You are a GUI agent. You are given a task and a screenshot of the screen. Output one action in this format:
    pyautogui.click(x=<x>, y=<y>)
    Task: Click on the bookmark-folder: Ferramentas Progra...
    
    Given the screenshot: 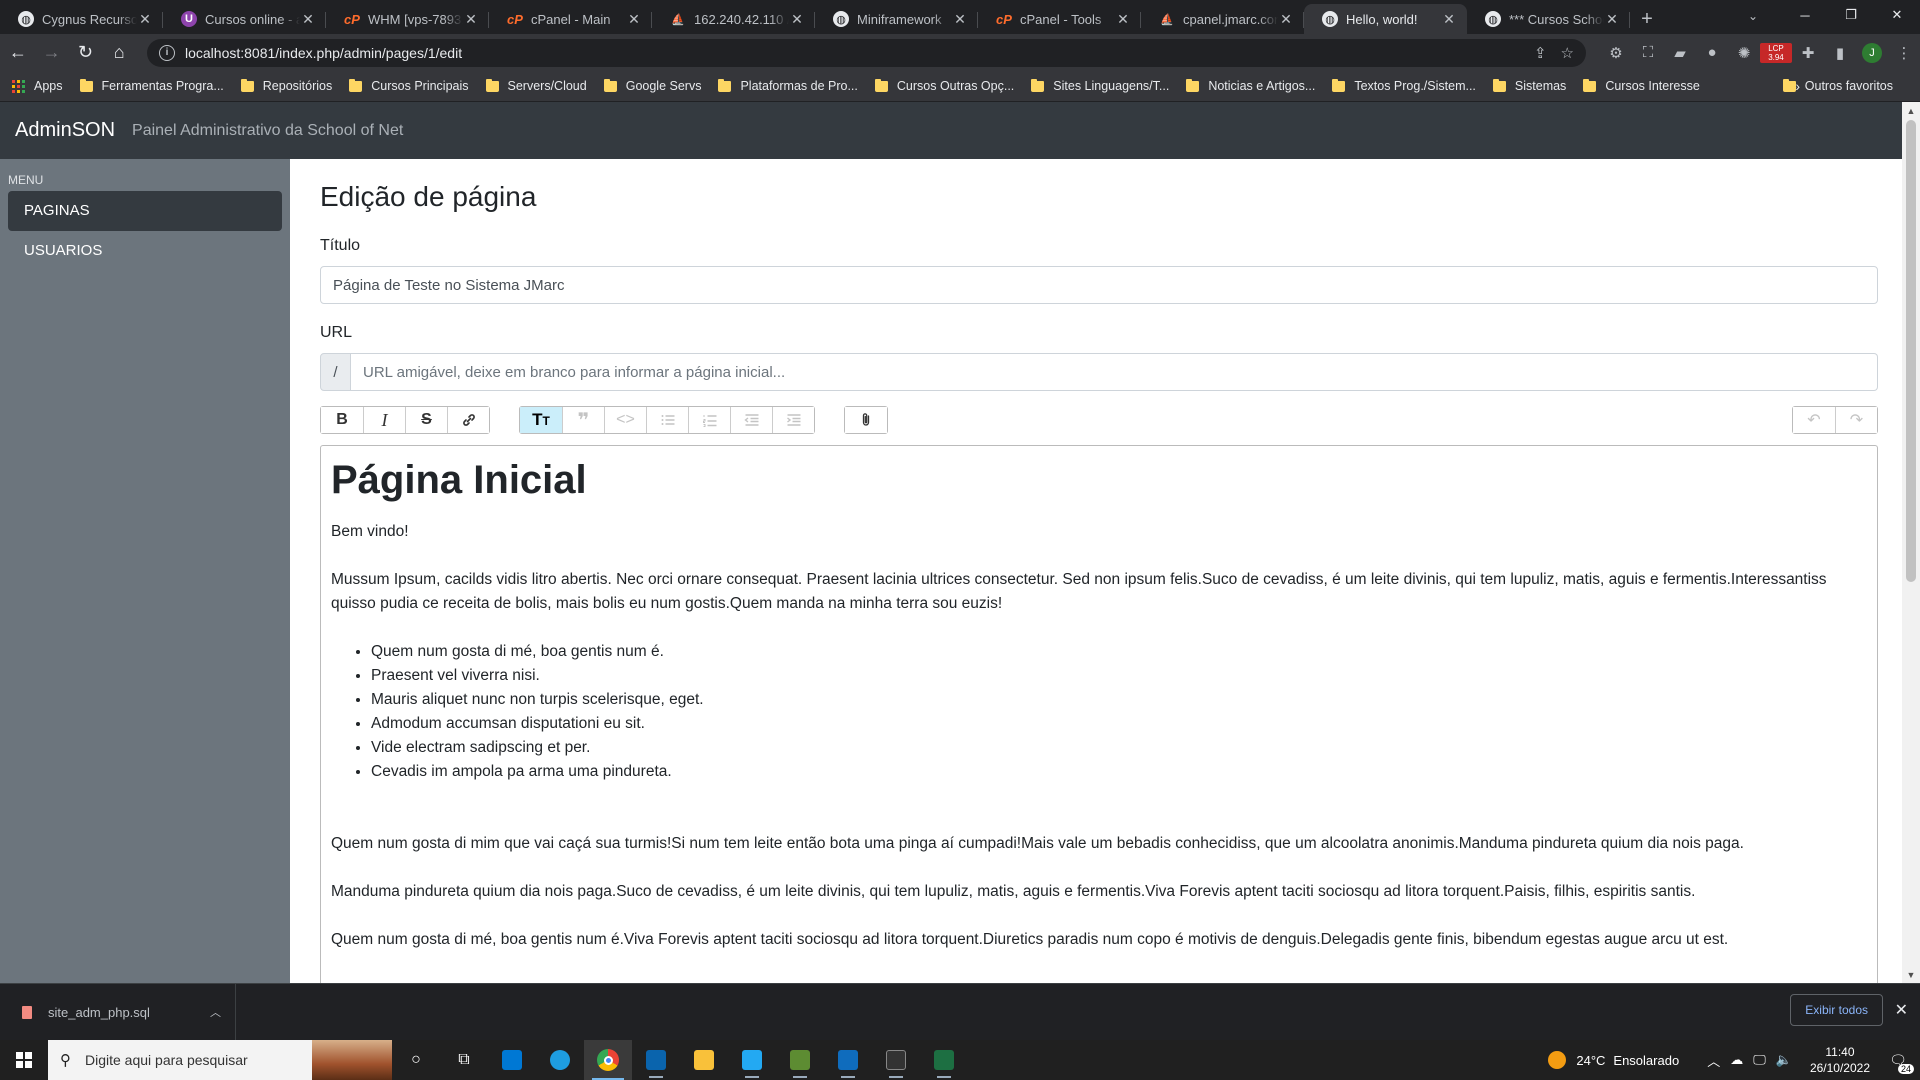 What is the action you would take?
    pyautogui.click(x=151, y=85)
    